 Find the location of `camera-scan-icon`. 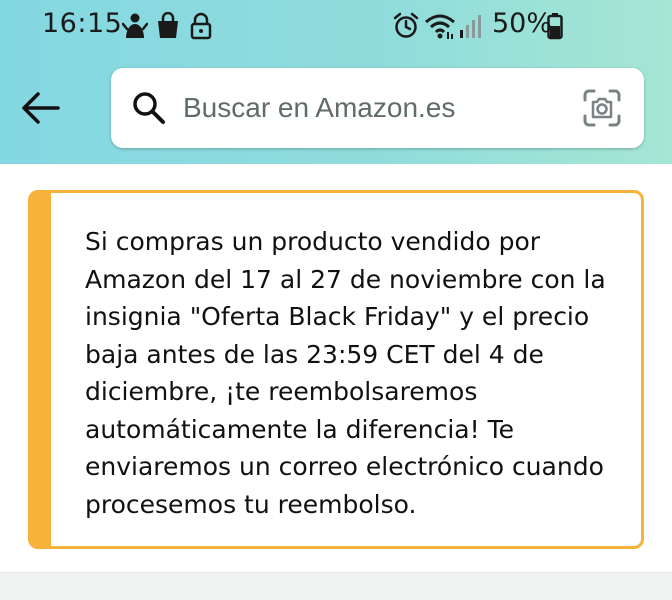

camera-scan-icon is located at coordinates (602, 108).